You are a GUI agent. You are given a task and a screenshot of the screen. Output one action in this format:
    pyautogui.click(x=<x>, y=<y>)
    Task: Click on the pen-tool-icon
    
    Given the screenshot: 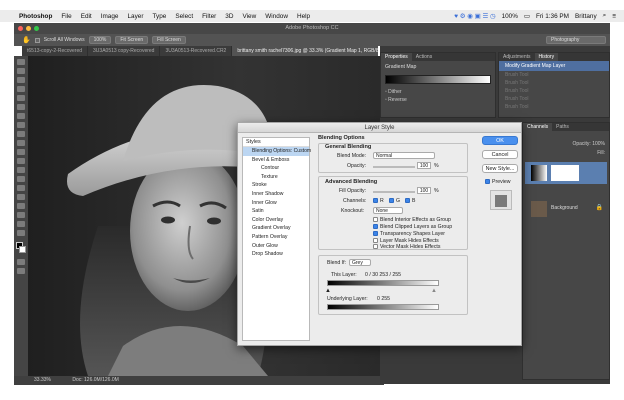 What is the action you would take?
    pyautogui.click(x=21, y=188)
    